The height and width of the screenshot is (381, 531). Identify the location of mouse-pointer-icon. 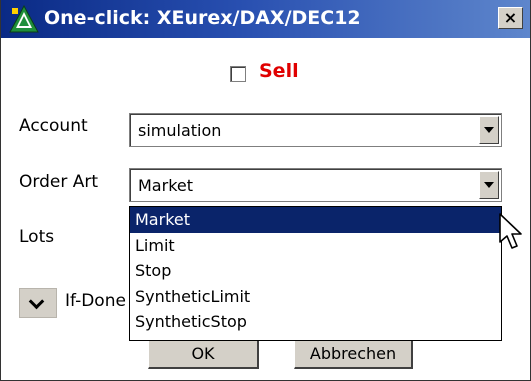
(510, 231).